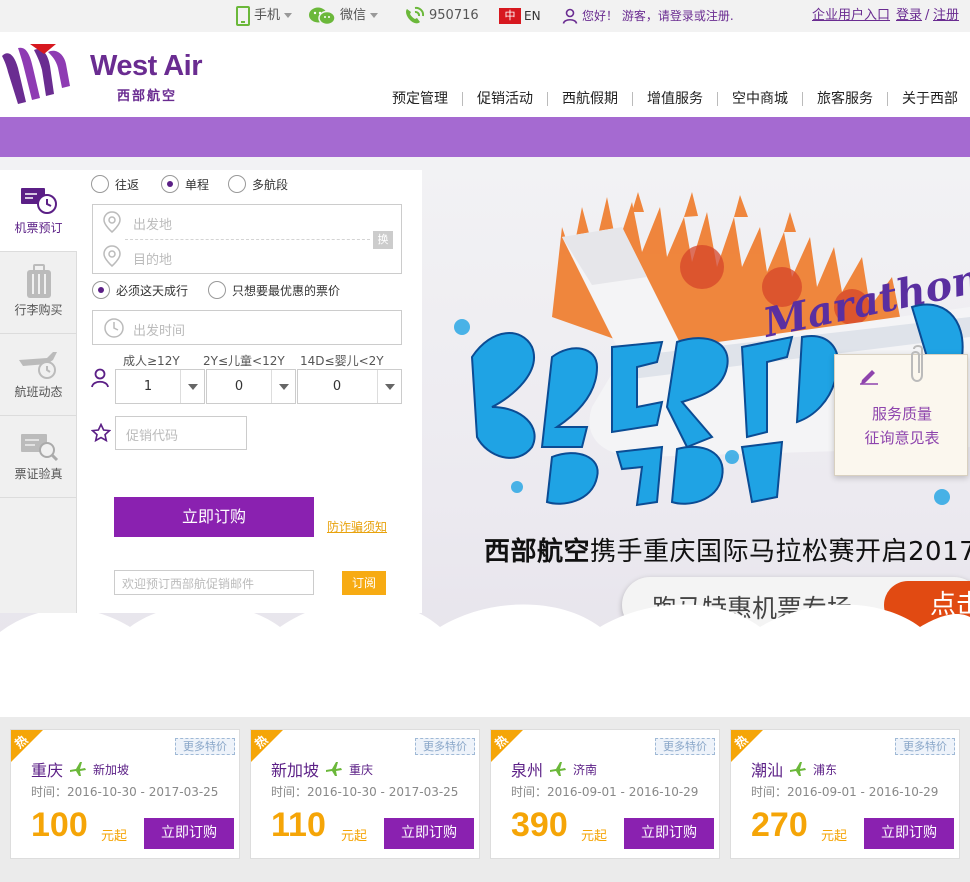  I want to click on deal-price: 100, so click(59, 825).